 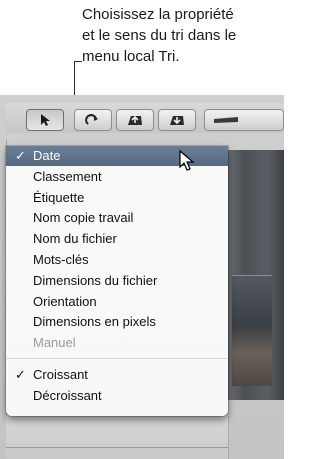 I want to click on lift-tool-button, so click(x=135, y=120).